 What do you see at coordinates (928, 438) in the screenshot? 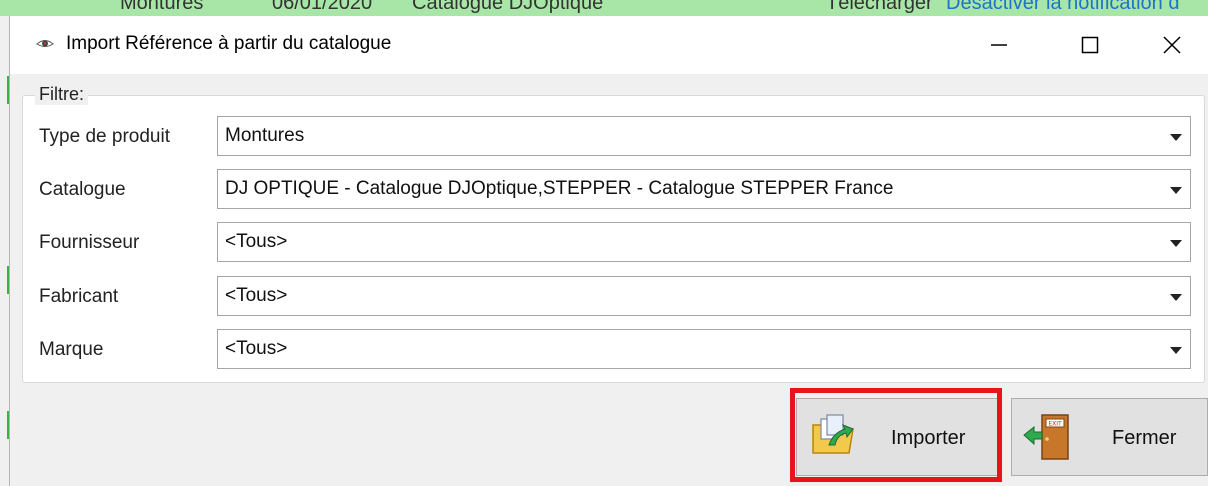
I see `import-button-label: Importer` at bounding box center [928, 438].